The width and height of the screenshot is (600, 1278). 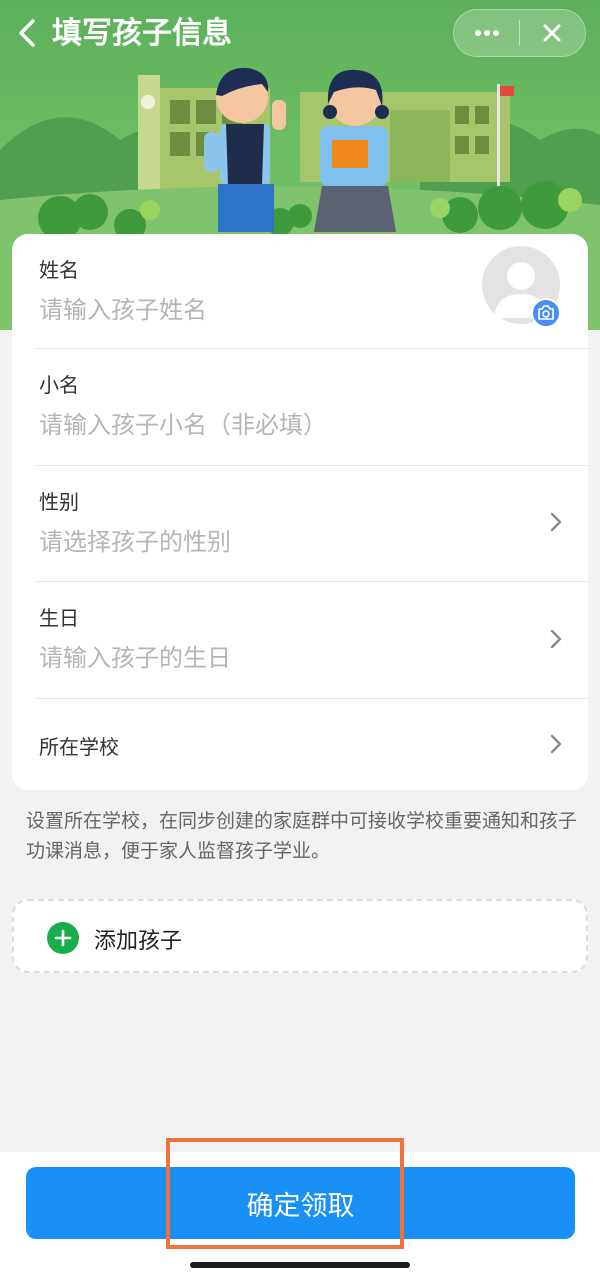 I want to click on gender-field: 性别 请选择孩子的性别, so click(x=312, y=523).